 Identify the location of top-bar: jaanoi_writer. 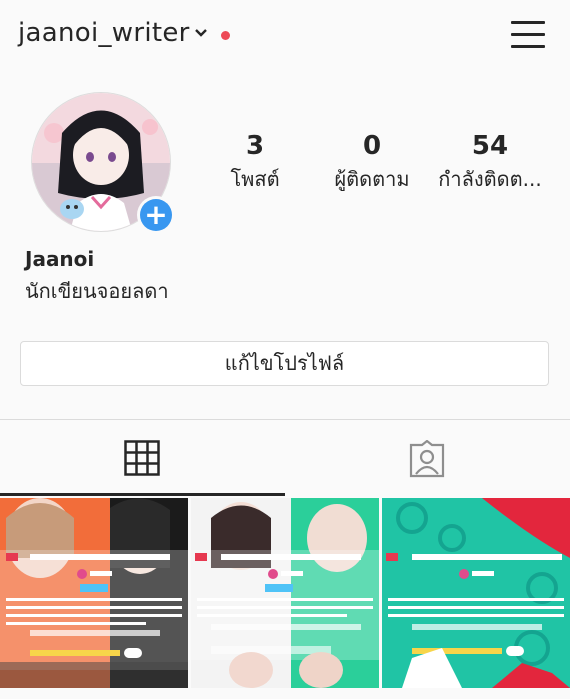
(285, 36).